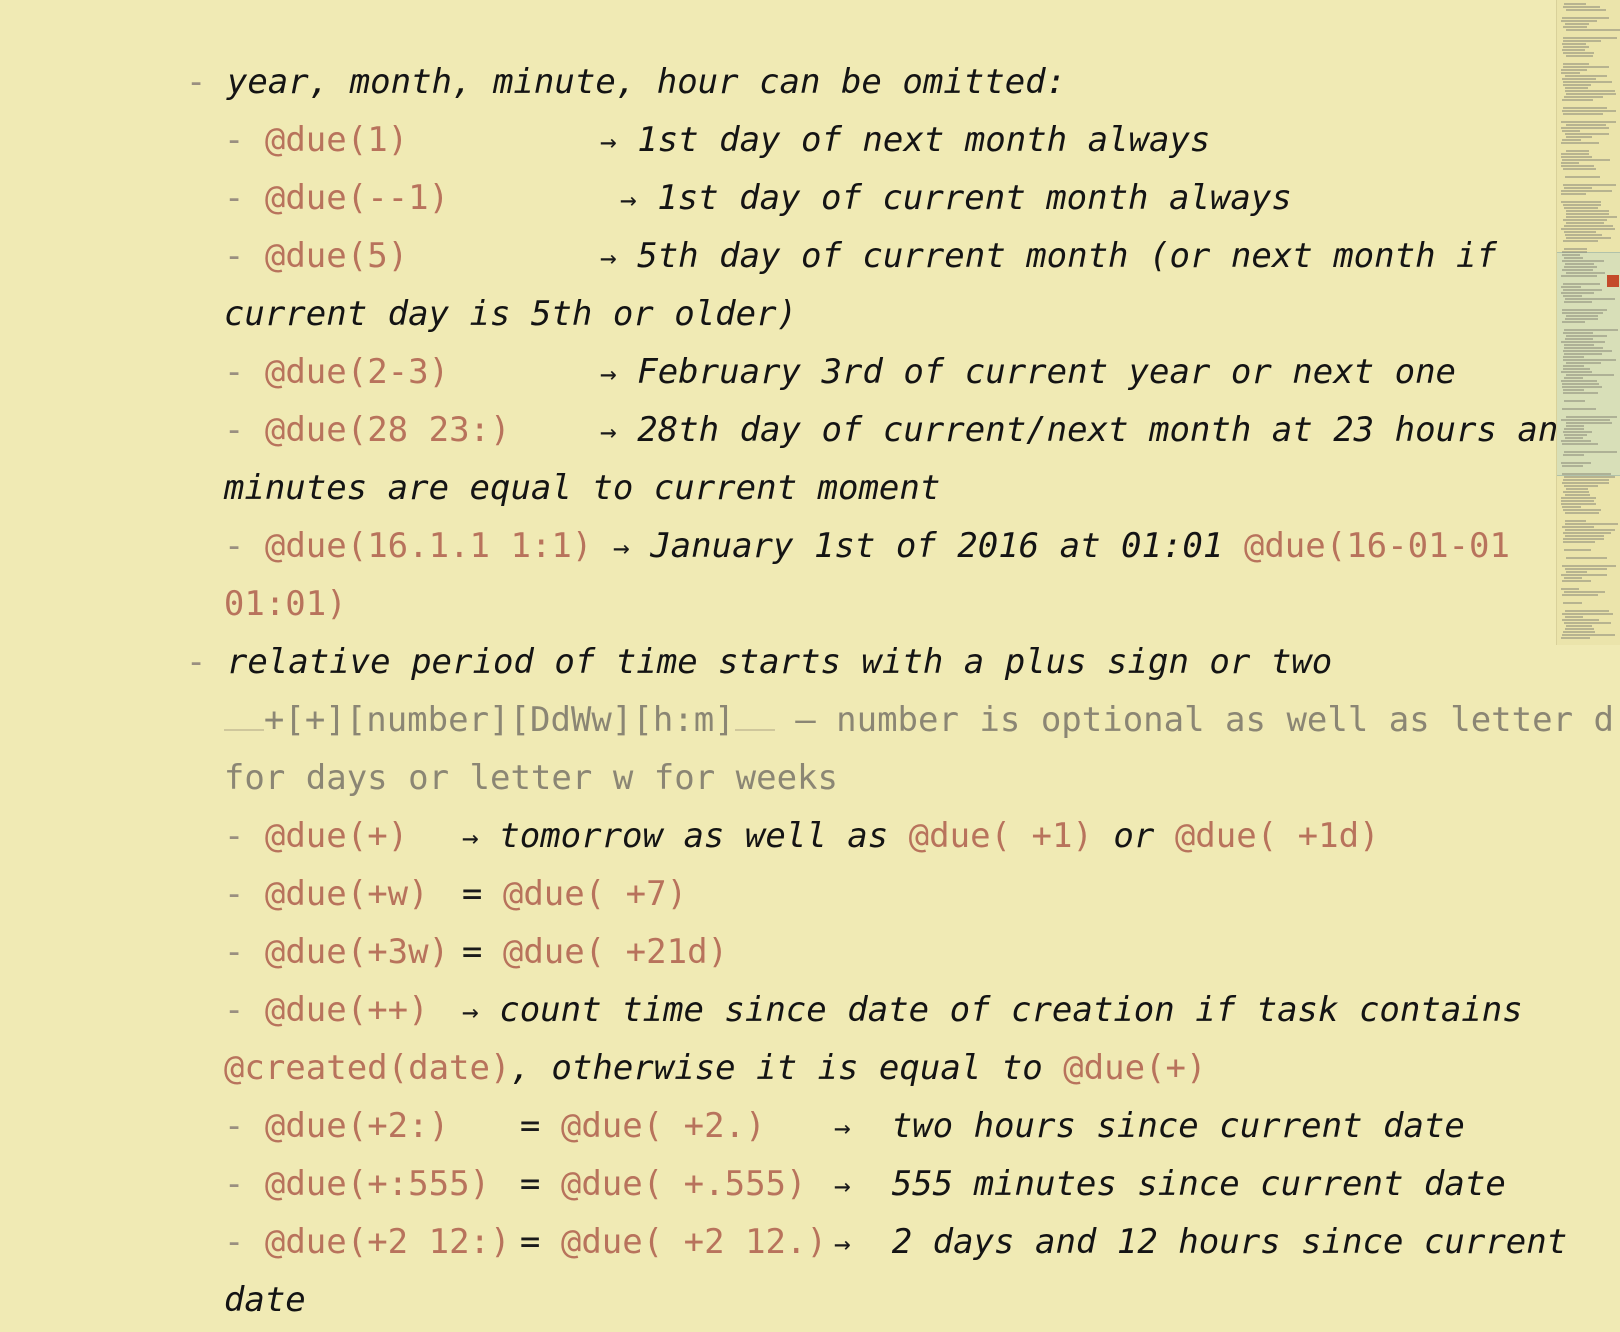 The width and height of the screenshot is (1620, 1332). Describe the element at coordinates (275, 801) in the screenshot. I see `text-line: - @due(+)` at that location.